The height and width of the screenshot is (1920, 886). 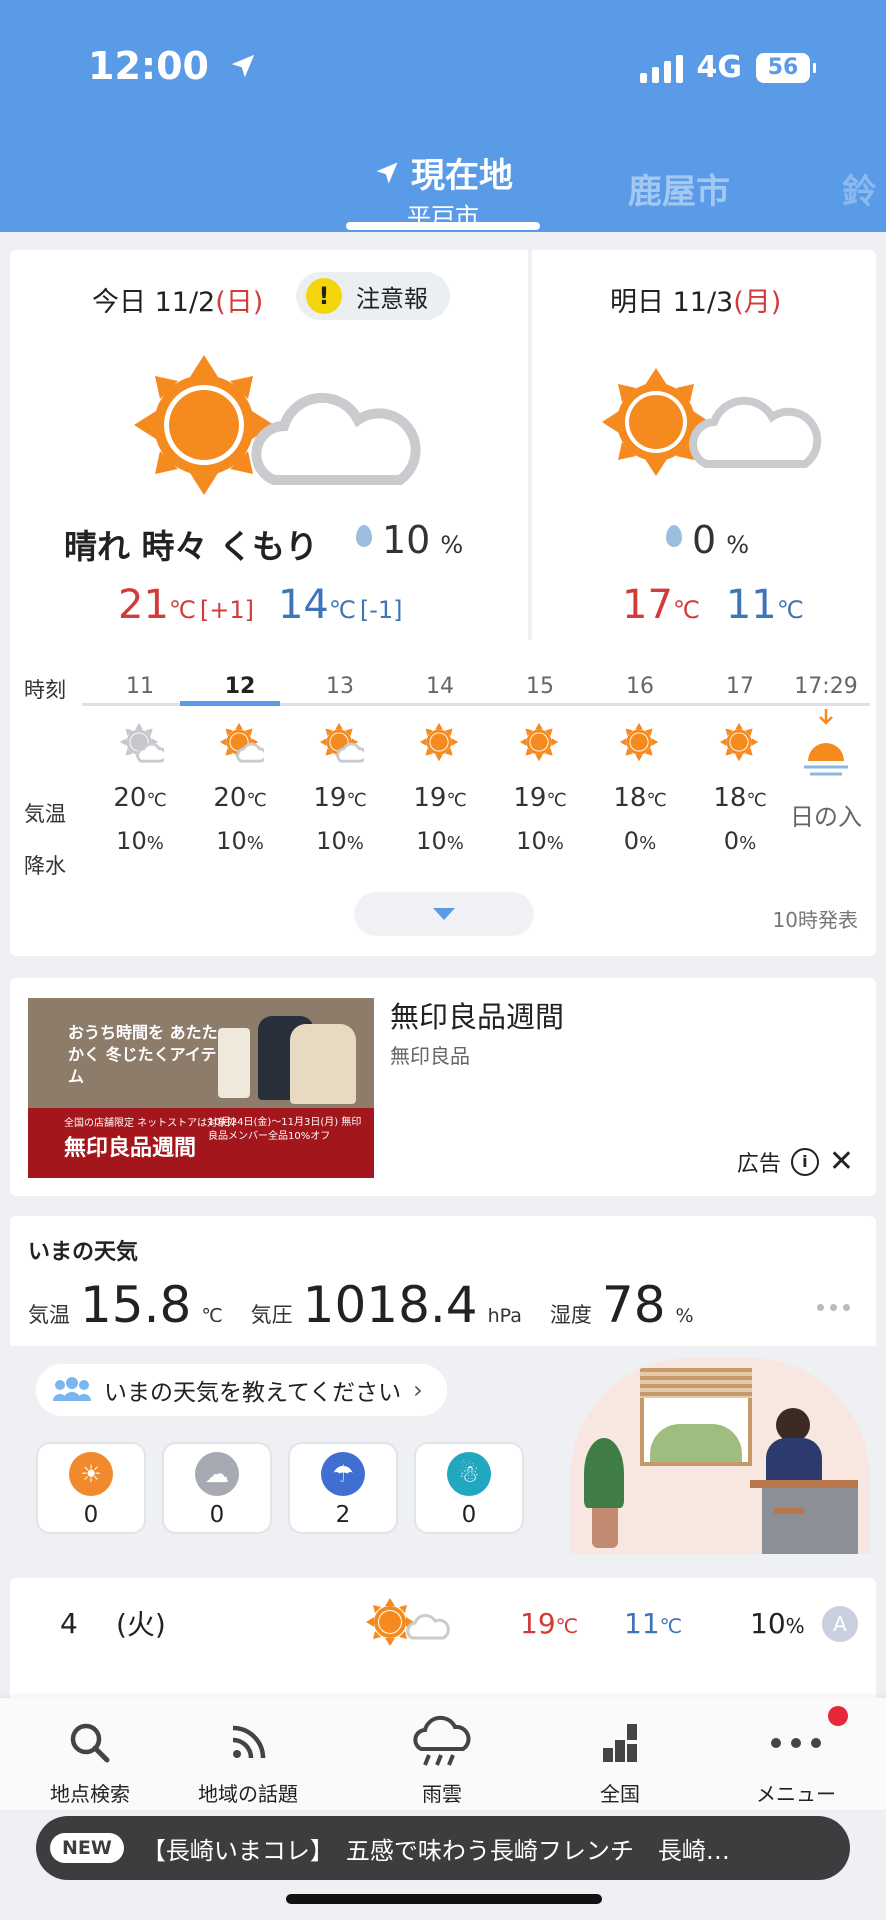 I want to click on daily-day: 4, so click(x=69, y=1623).